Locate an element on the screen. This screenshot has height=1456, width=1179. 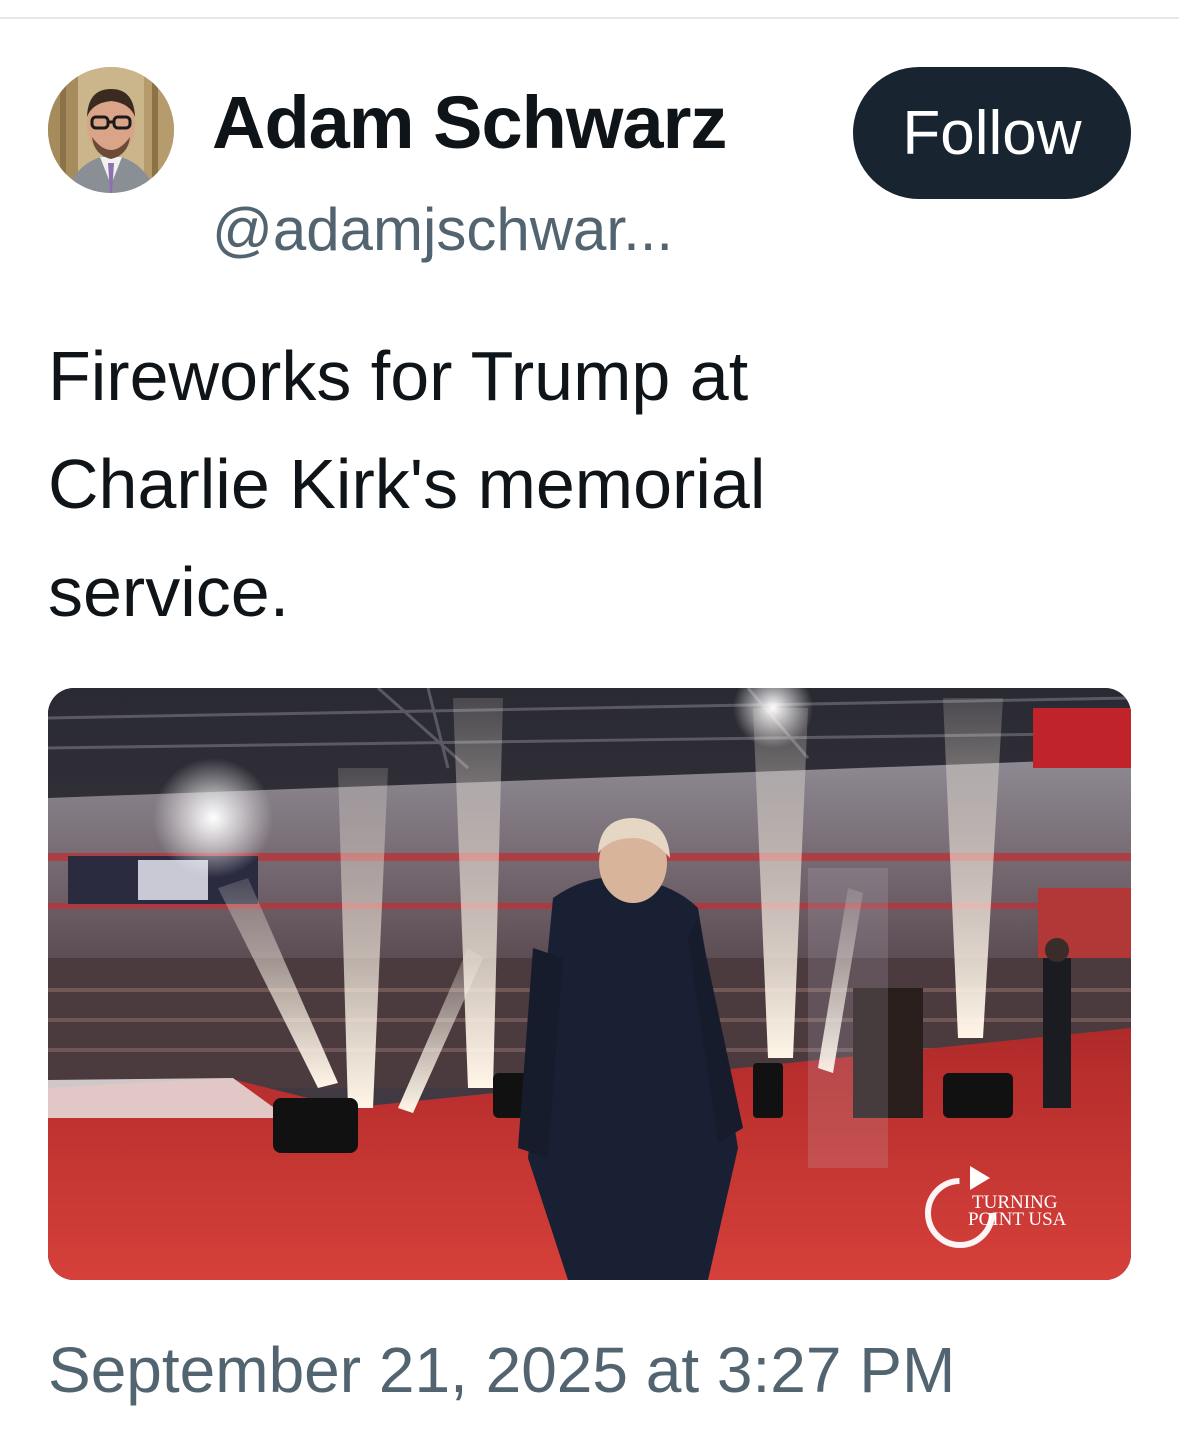
avatar-image is located at coordinates (111, 130).